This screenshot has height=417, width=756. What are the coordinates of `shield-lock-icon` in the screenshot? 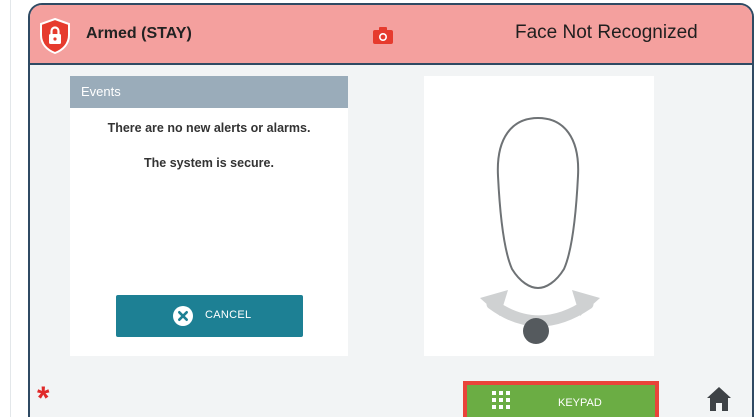 It's located at (55, 36).